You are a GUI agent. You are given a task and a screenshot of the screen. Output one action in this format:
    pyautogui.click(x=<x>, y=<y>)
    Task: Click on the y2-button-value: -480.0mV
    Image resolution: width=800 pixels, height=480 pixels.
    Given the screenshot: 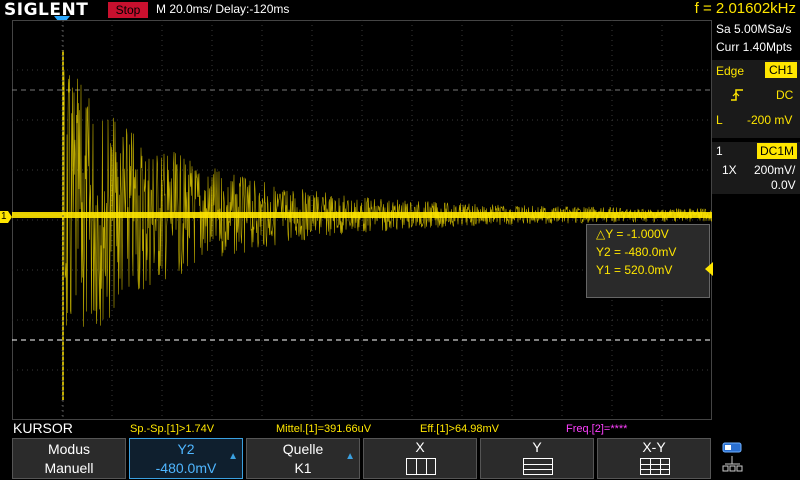 What is the action you would take?
    pyautogui.click(x=186, y=468)
    